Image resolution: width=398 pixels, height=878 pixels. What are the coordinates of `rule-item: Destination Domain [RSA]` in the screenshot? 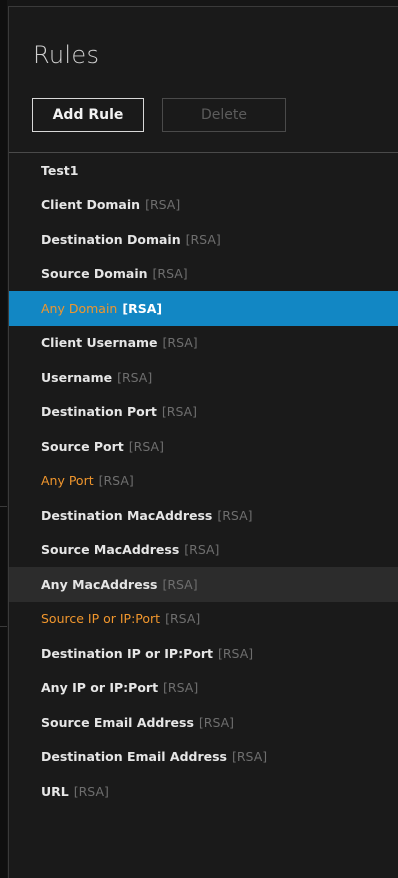 It's located at (203, 239).